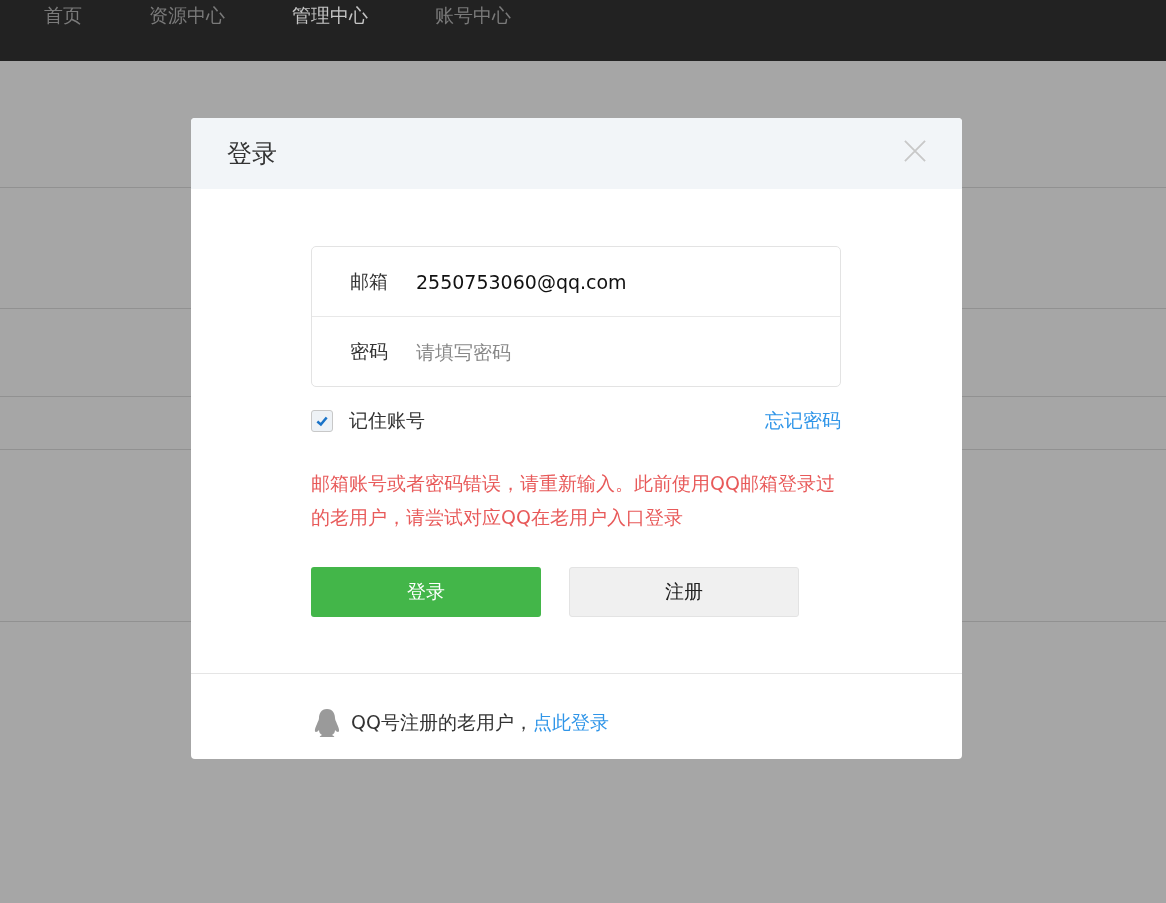 This screenshot has height=903, width=1166. Describe the element at coordinates (442, 722) in the screenshot. I see `footer-text: QQ号注册的老用户，` at that location.